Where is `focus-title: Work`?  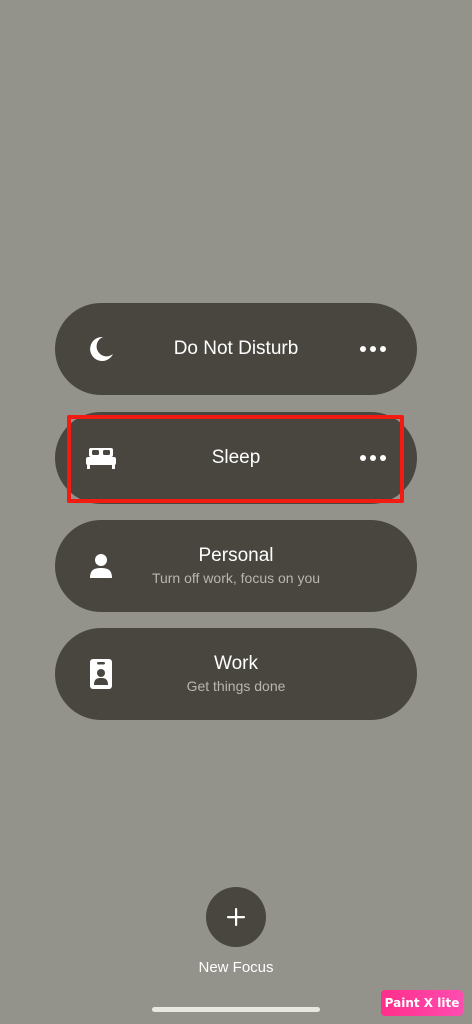
focus-title: Work is located at coordinates (236, 663).